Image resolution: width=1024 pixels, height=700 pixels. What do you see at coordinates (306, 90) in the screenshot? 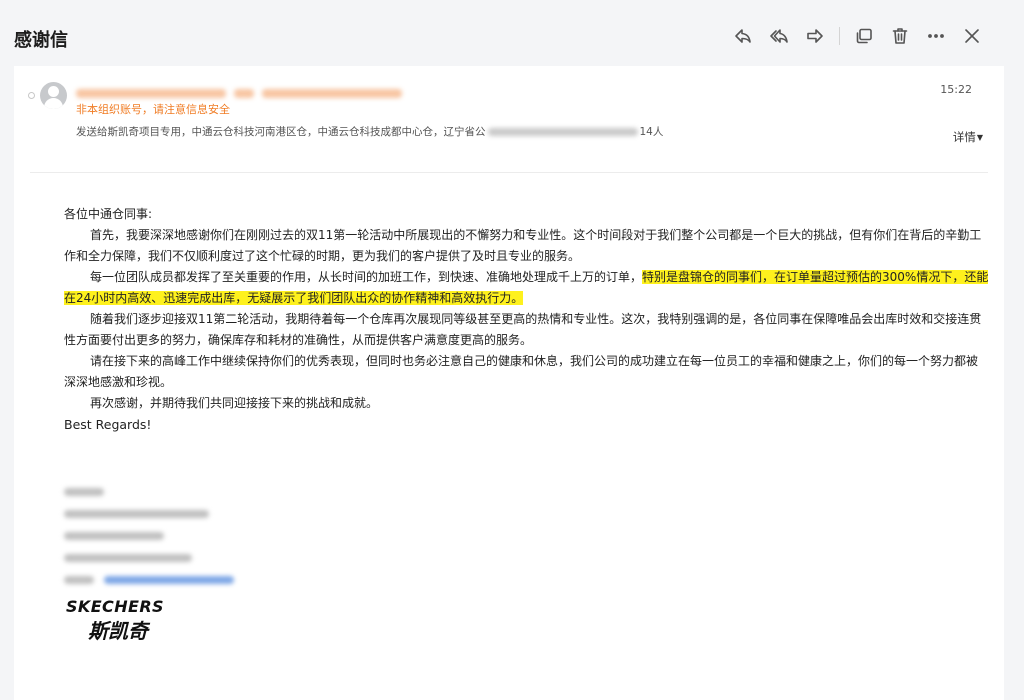
I see `sender-name-redacted` at bounding box center [306, 90].